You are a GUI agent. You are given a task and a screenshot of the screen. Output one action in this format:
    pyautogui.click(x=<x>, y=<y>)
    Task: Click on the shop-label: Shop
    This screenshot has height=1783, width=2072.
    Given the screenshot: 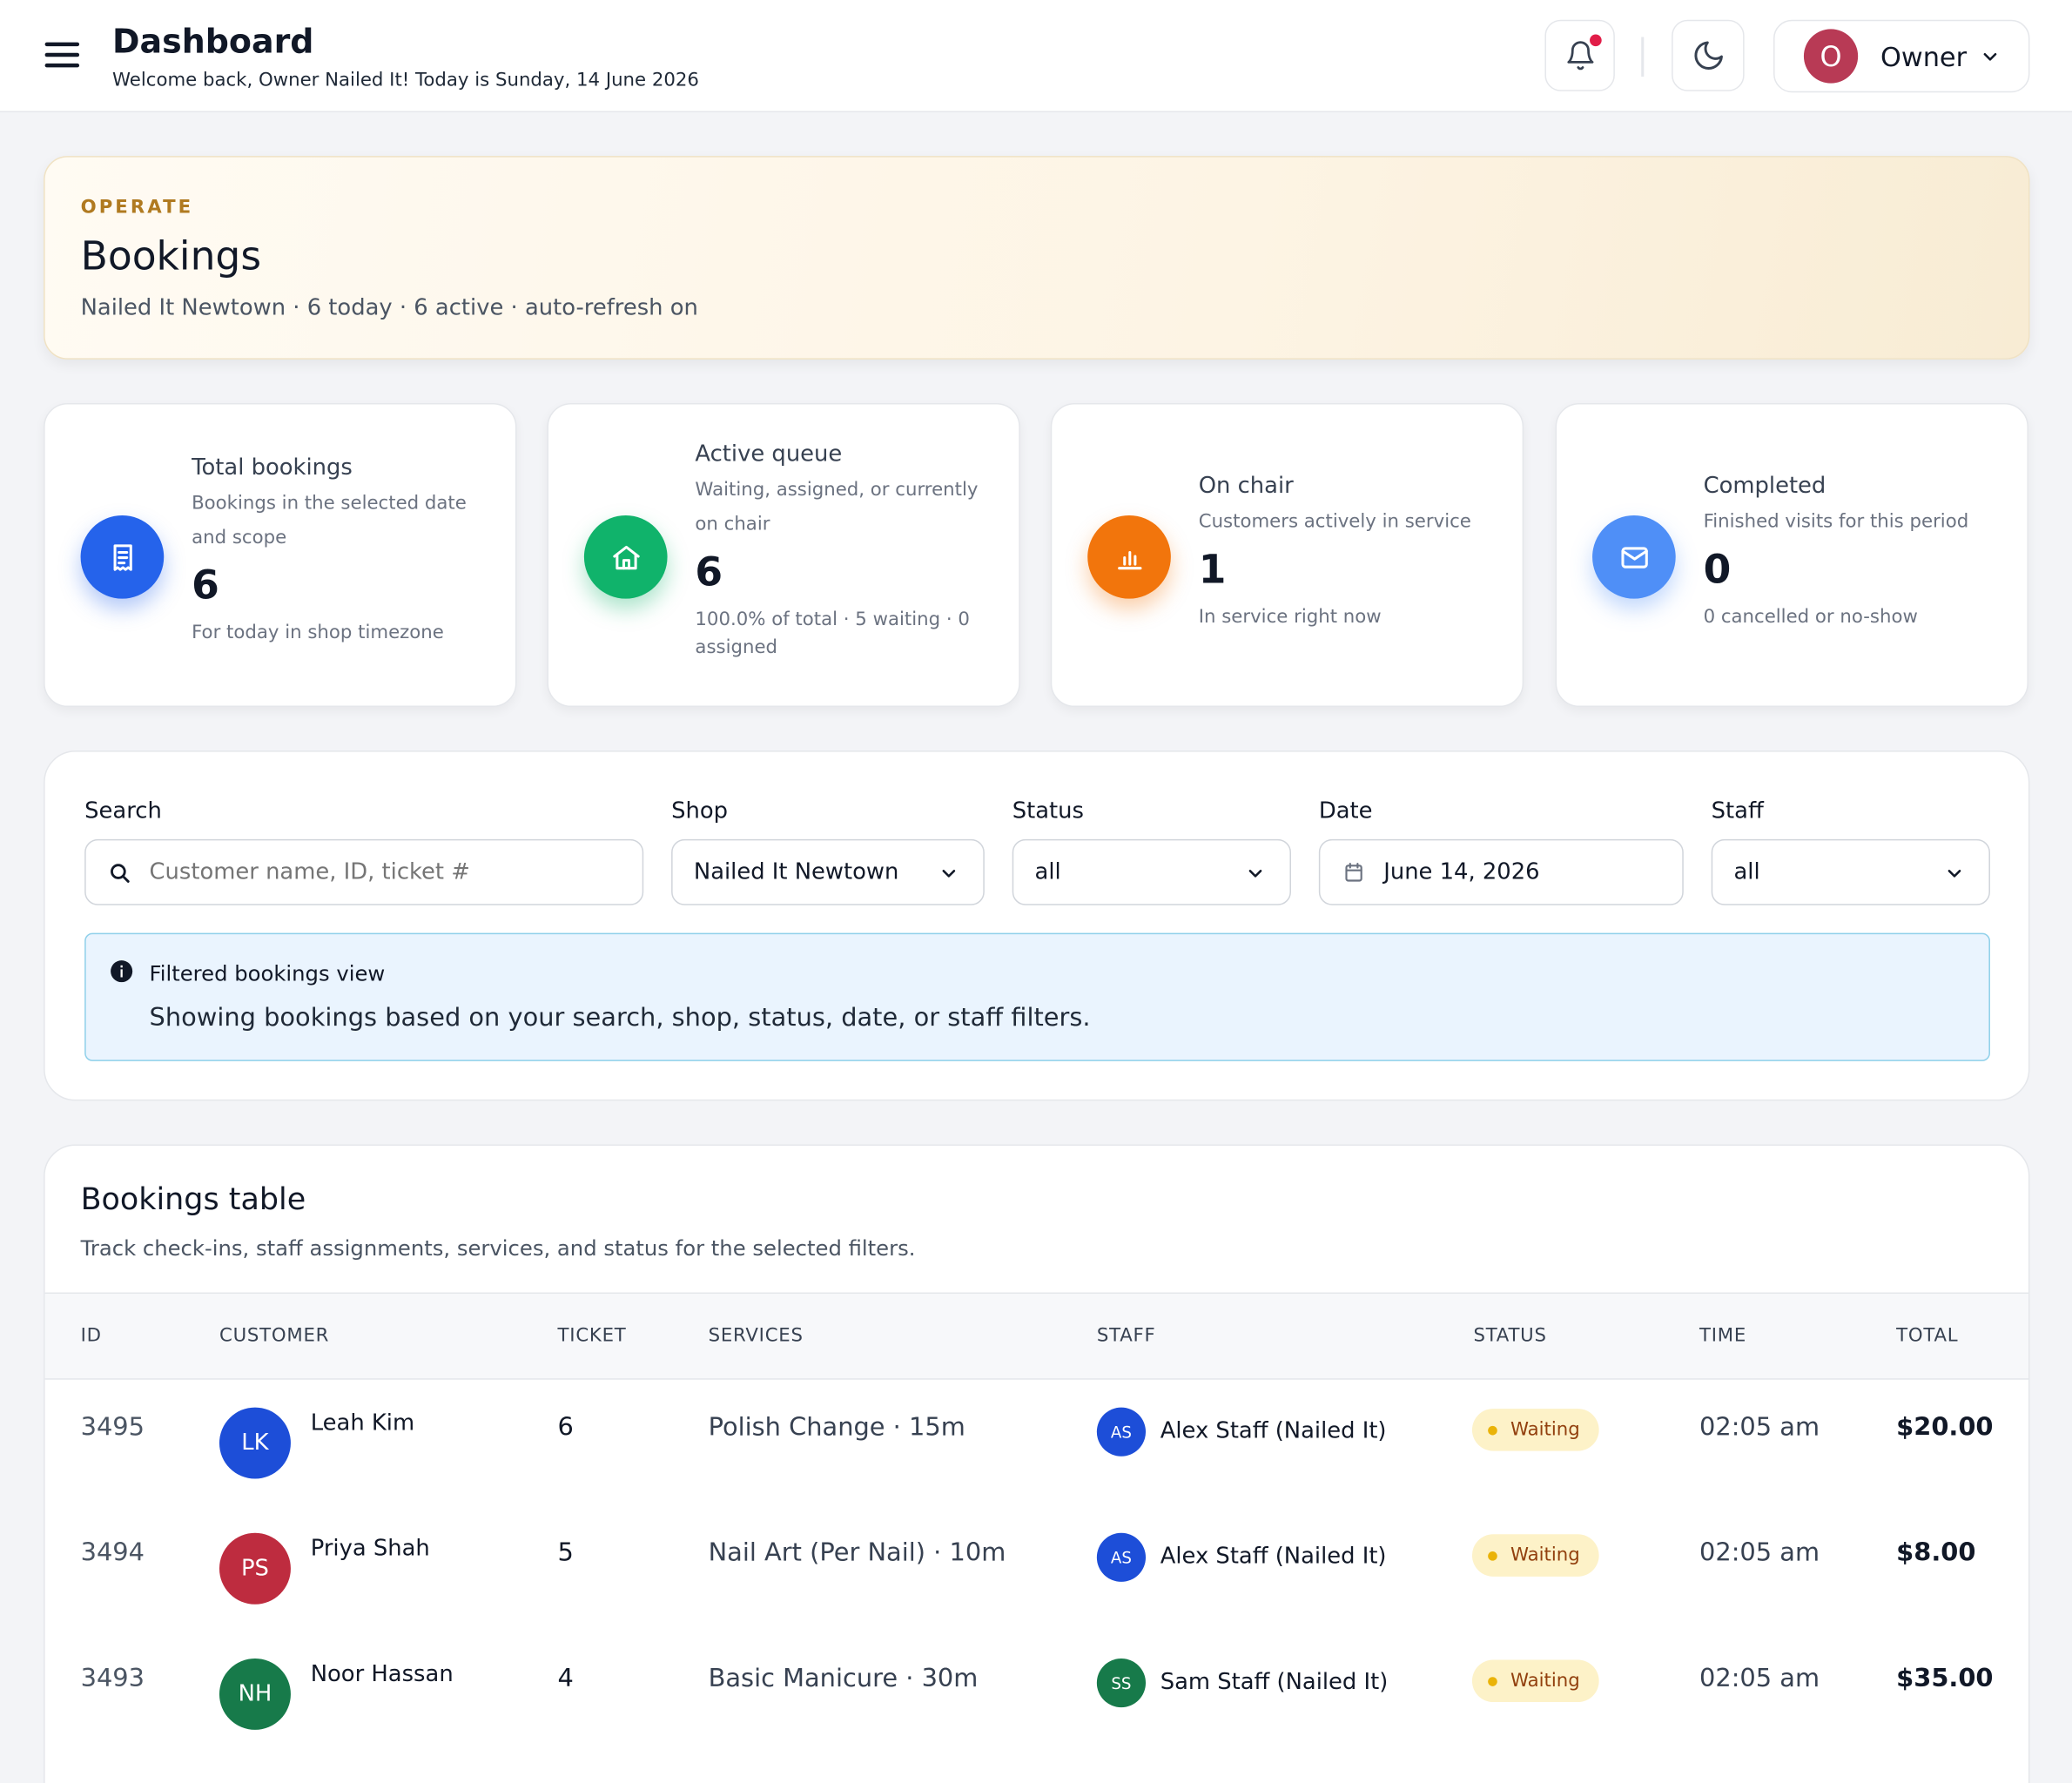 What is the action you would take?
    pyautogui.click(x=700, y=811)
    